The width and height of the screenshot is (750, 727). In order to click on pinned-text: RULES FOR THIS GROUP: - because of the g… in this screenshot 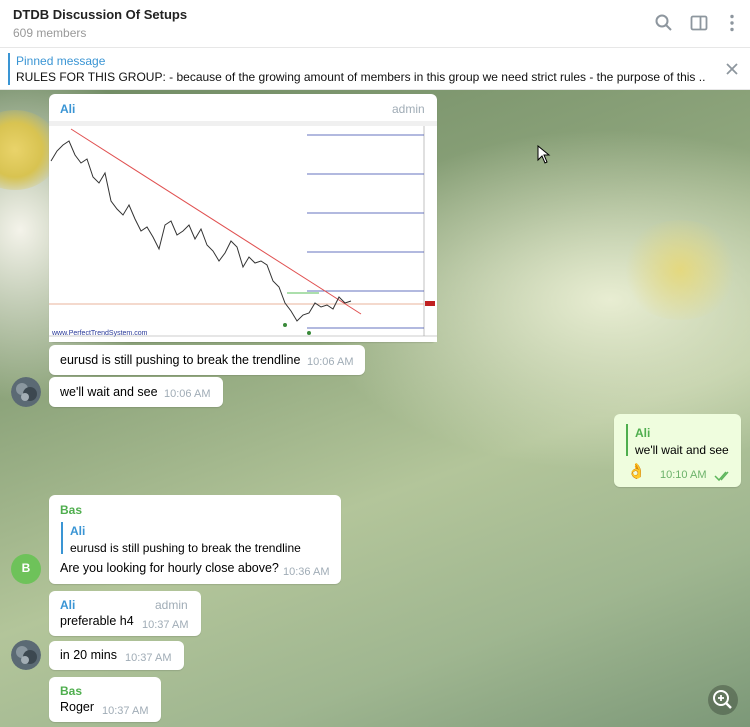, I will do `click(361, 77)`.